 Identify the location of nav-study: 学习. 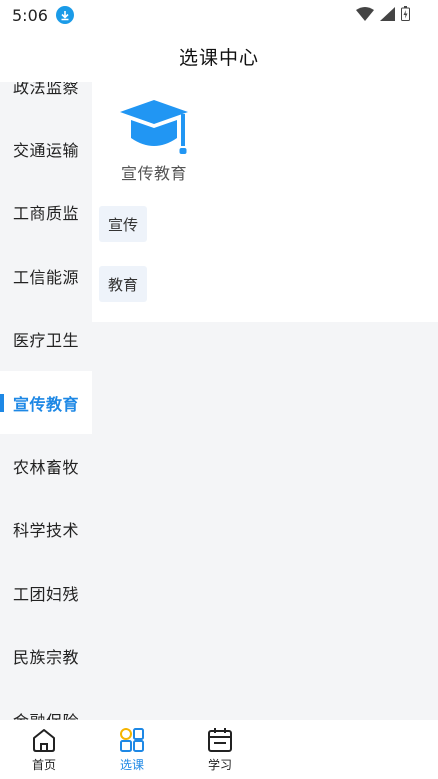
(220, 749).